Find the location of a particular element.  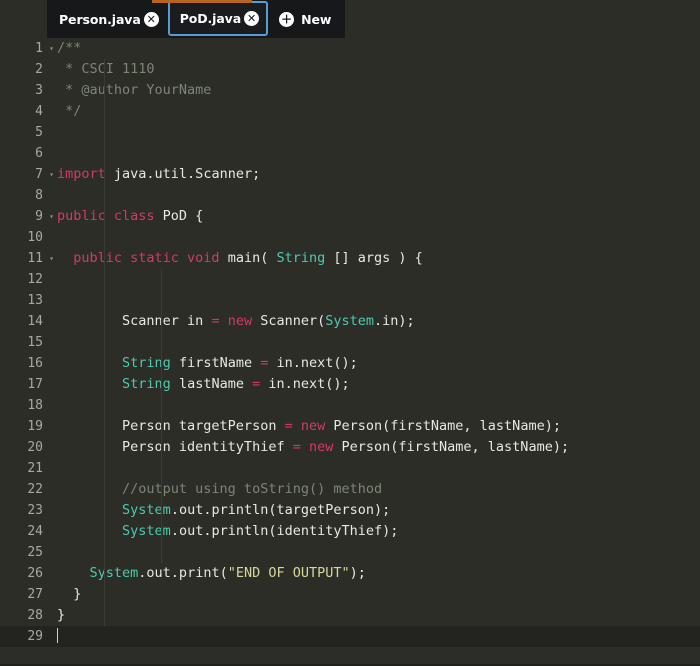

line-number: 15 is located at coordinates (35, 342).